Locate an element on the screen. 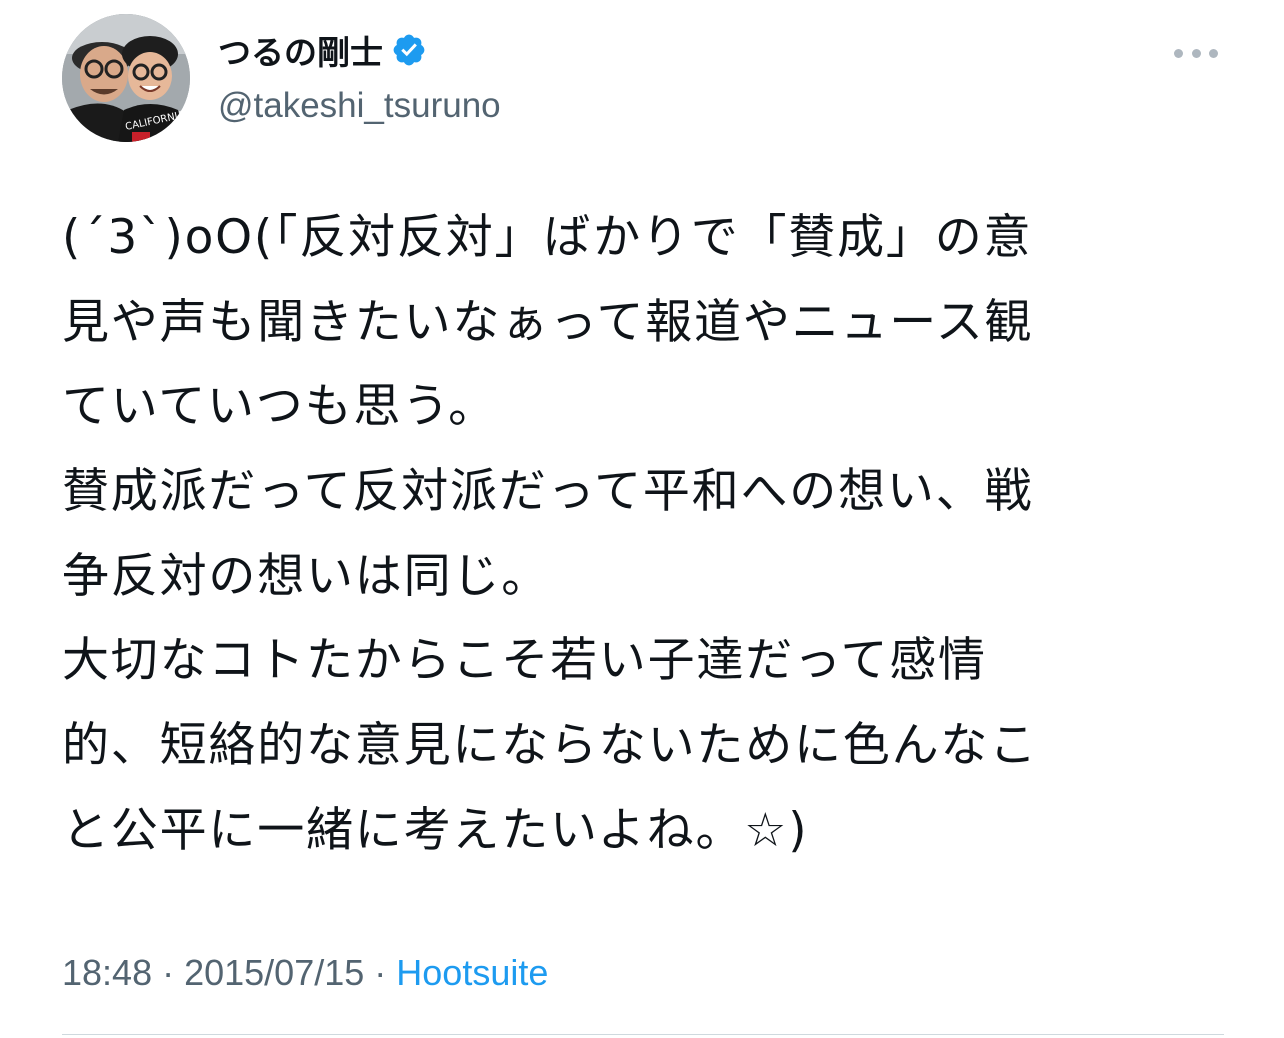 The height and width of the screenshot is (1038, 1284). profile-photo-icon: CALIFORNIA is located at coordinates (126, 78).